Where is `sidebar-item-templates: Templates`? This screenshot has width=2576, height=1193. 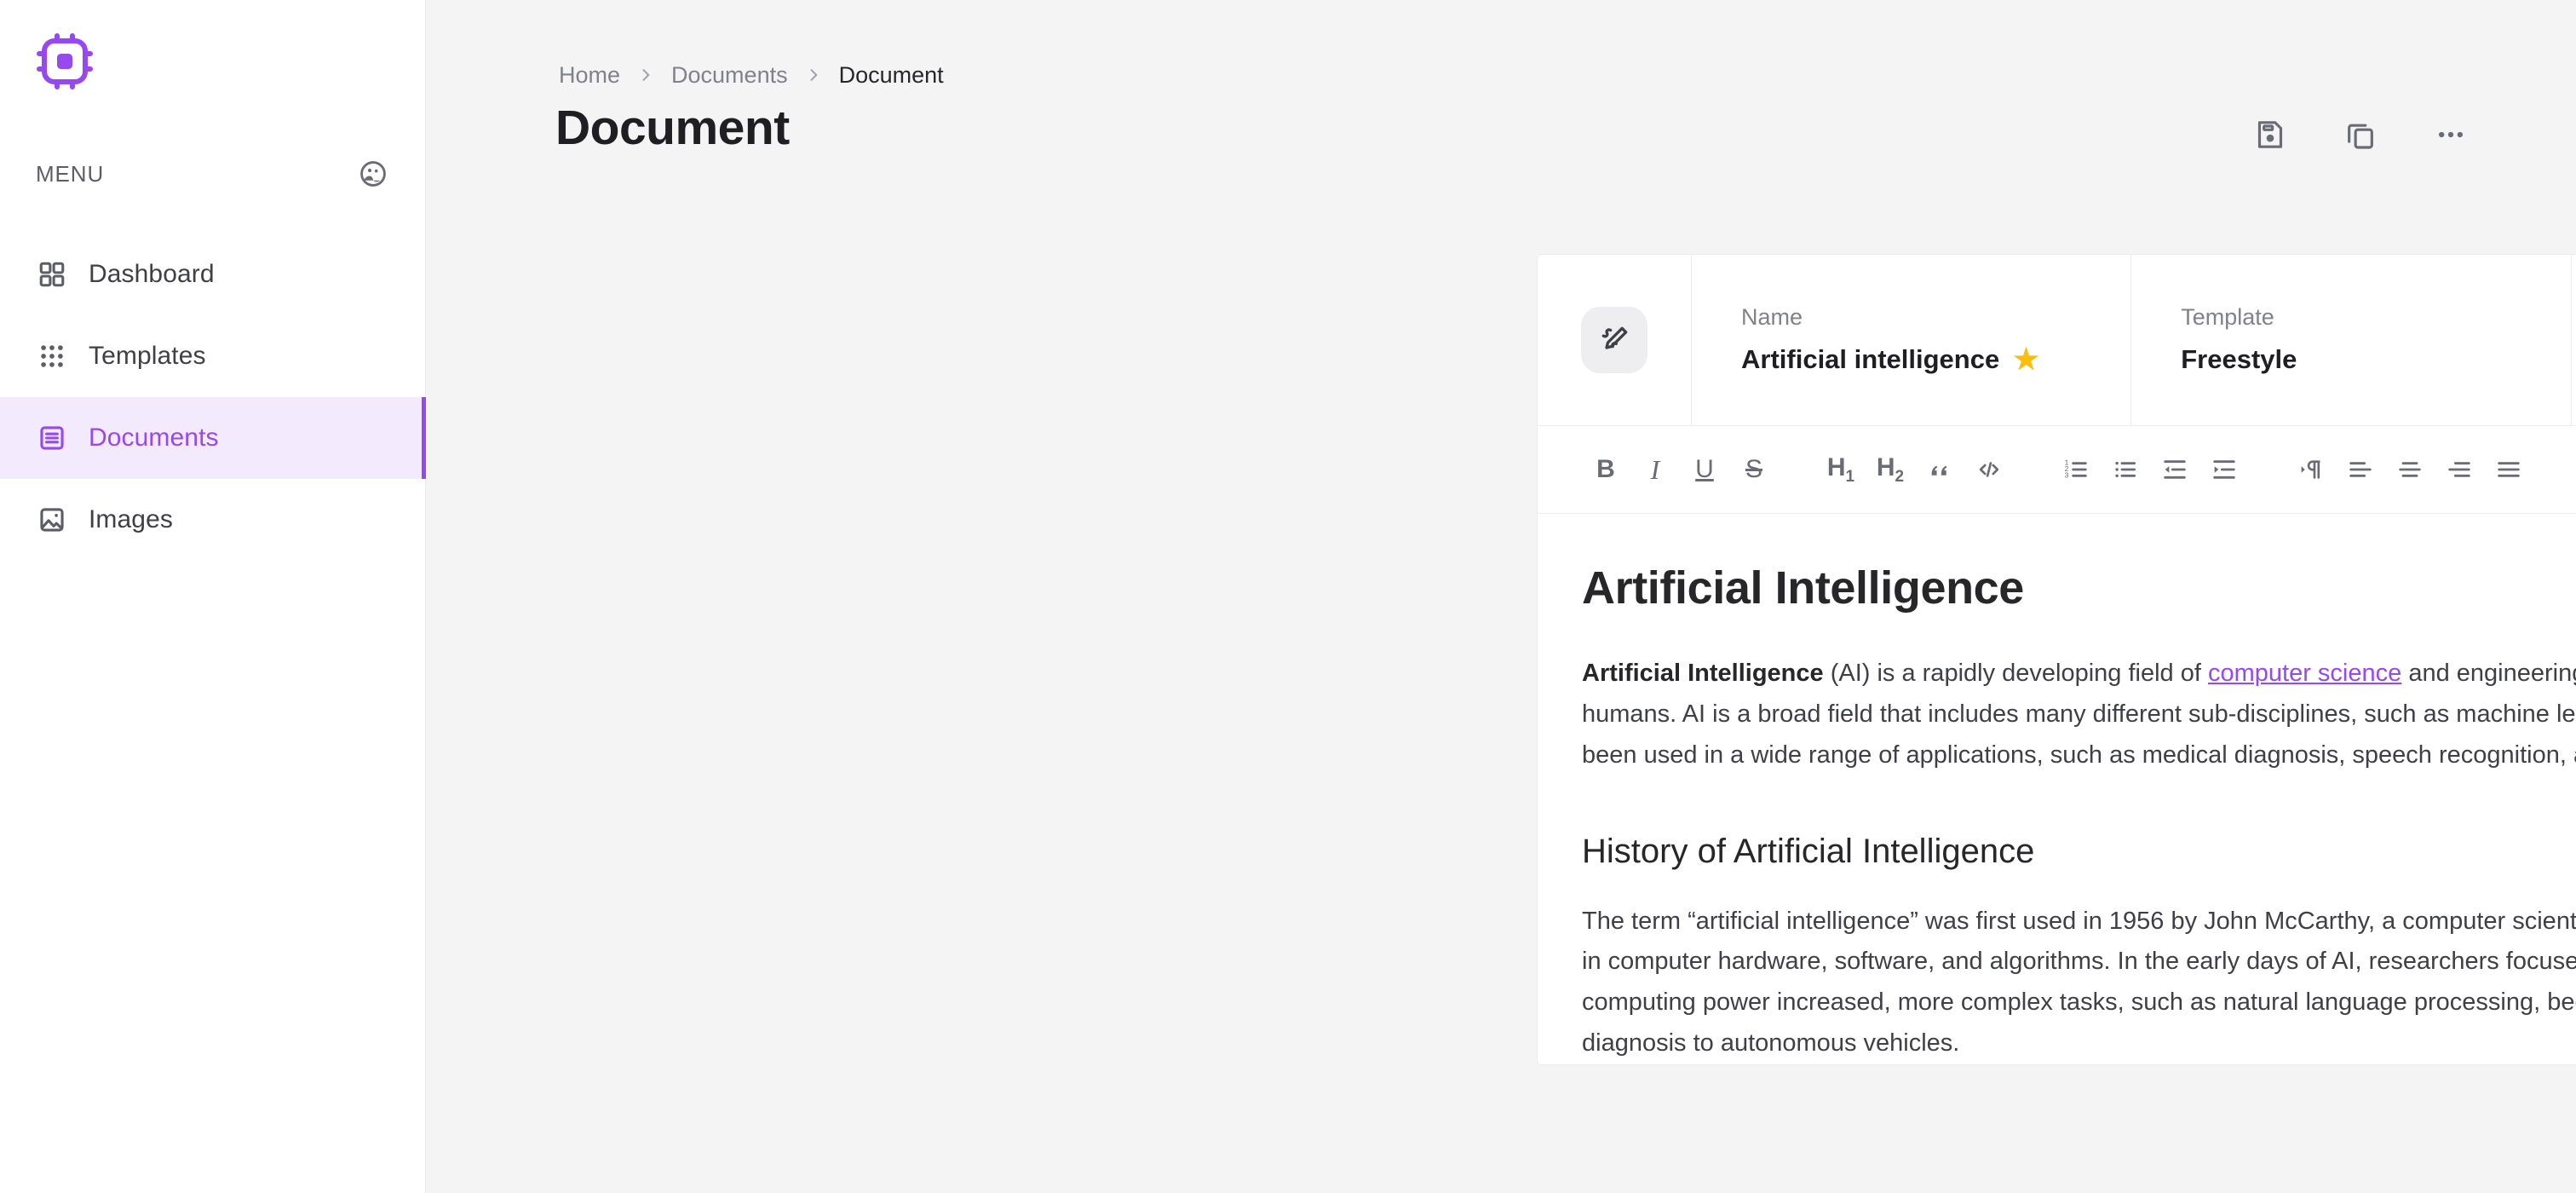 sidebar-item-templates: Templates is located at coordinates (213, 356).